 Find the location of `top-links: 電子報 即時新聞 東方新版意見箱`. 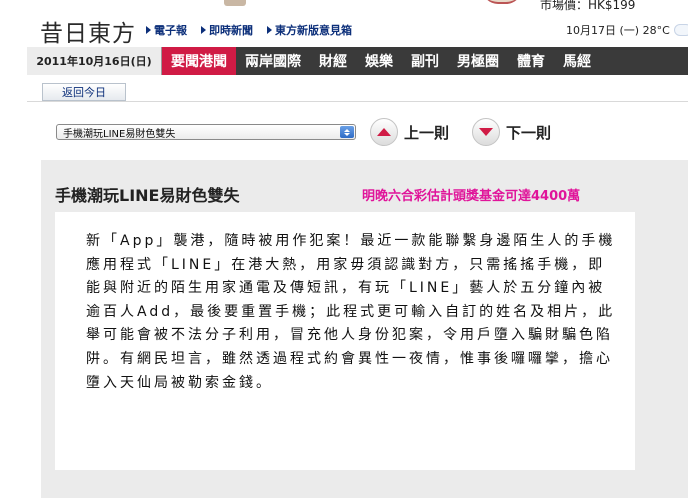

top-links: 電子報 即時新聞 東方新版意見箱 is located at coordinates (256, 30).